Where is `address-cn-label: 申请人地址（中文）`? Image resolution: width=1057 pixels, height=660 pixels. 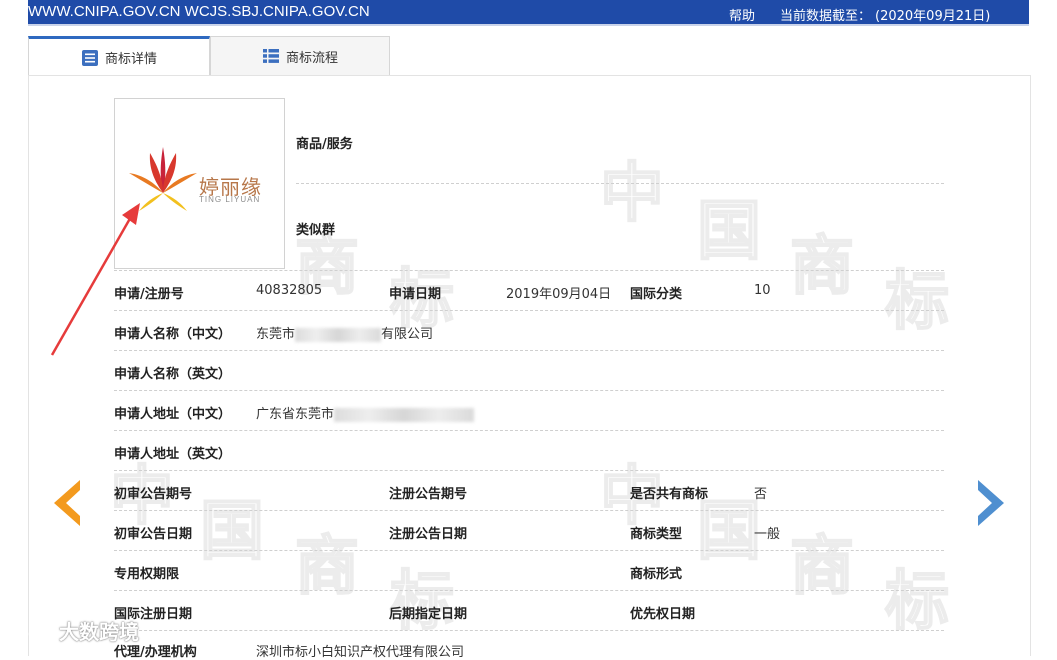 address-cn-label: 申请人地址（中文） is located at coordinates (173, 414).